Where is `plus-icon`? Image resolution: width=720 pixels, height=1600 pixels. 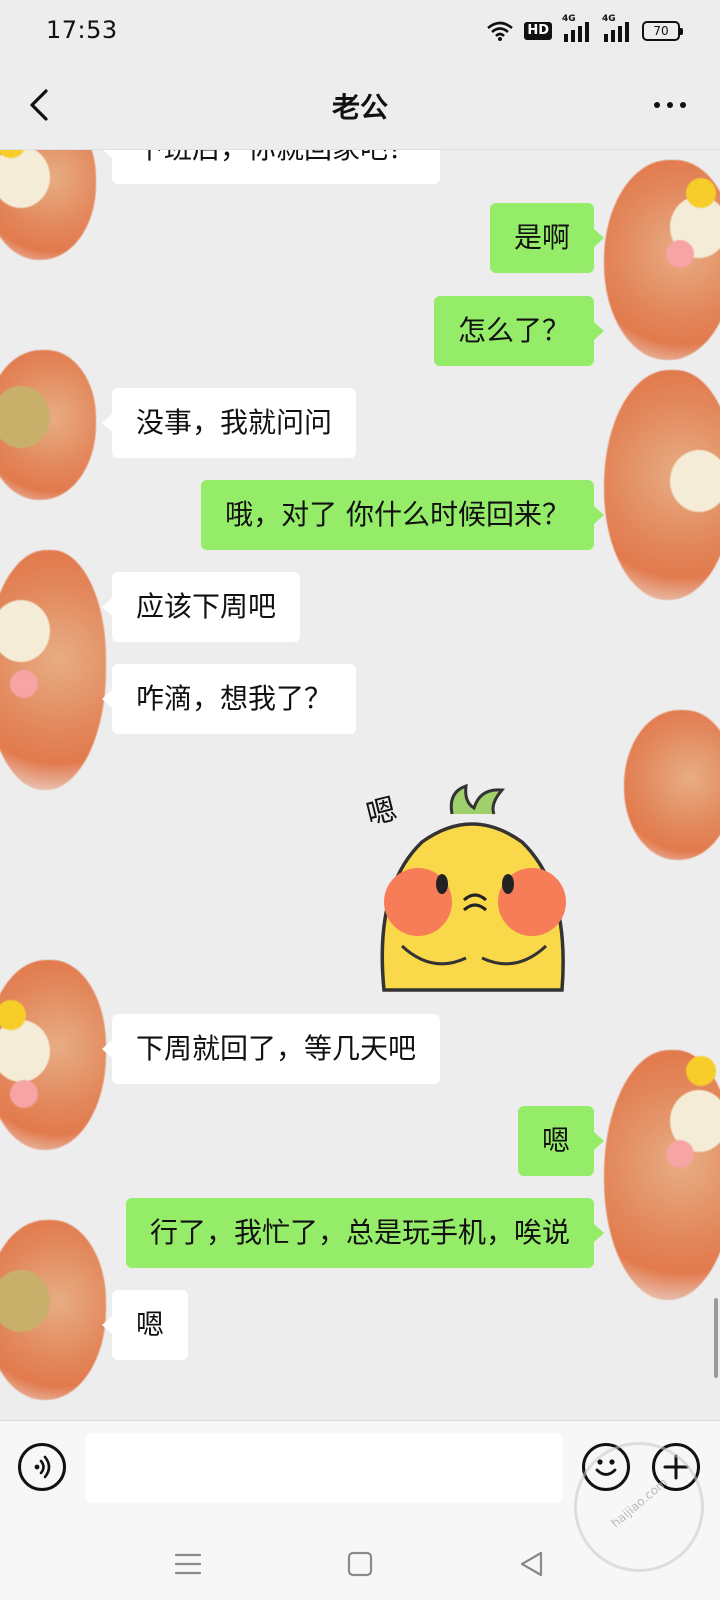
plus-icon is located at coordinates (676, 1467).